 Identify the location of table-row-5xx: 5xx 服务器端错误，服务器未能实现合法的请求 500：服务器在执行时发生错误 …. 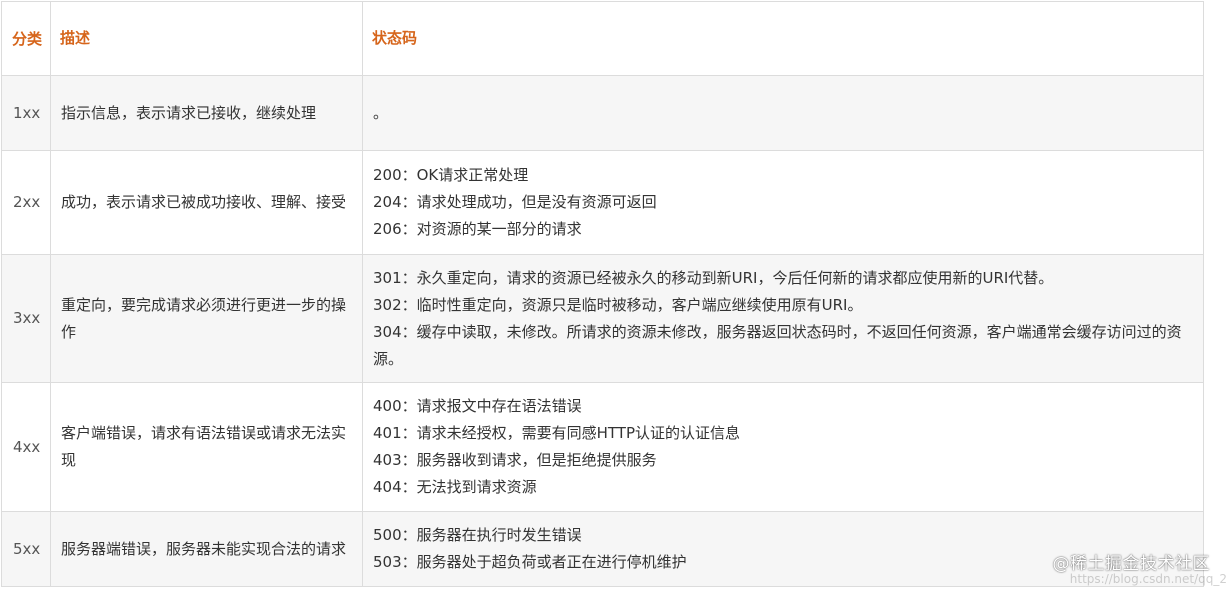
(602, 549).